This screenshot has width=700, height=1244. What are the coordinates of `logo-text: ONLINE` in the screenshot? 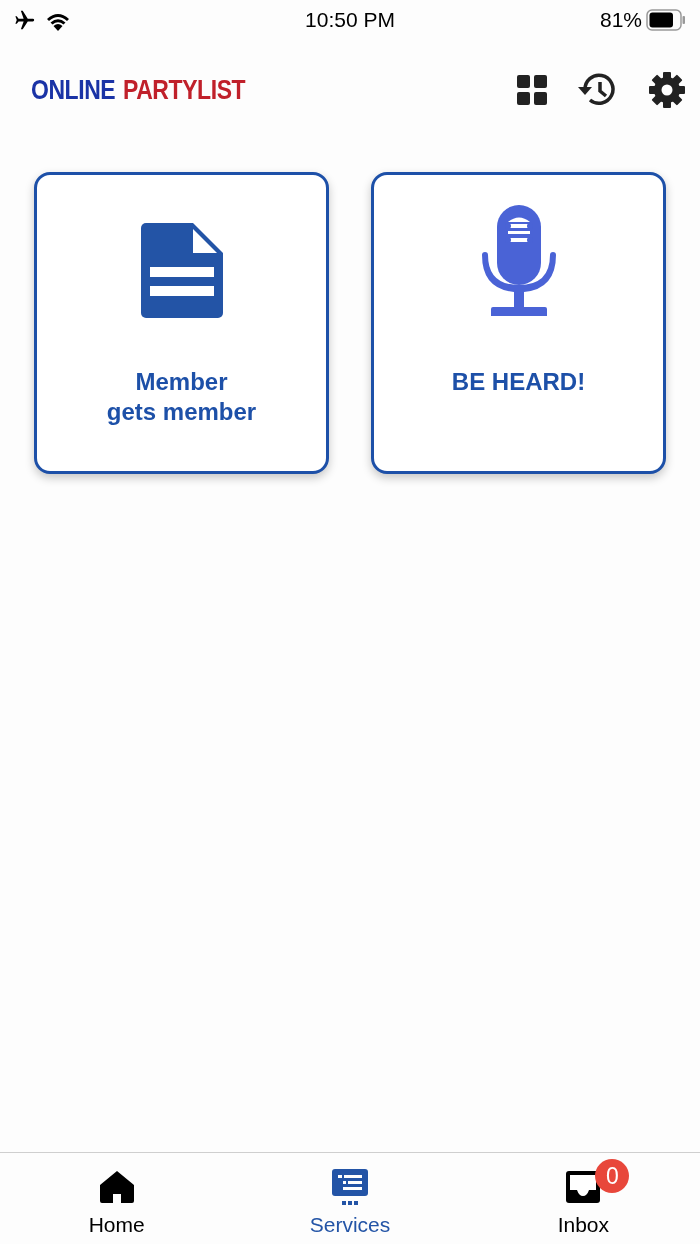 It's located at (73, 90).